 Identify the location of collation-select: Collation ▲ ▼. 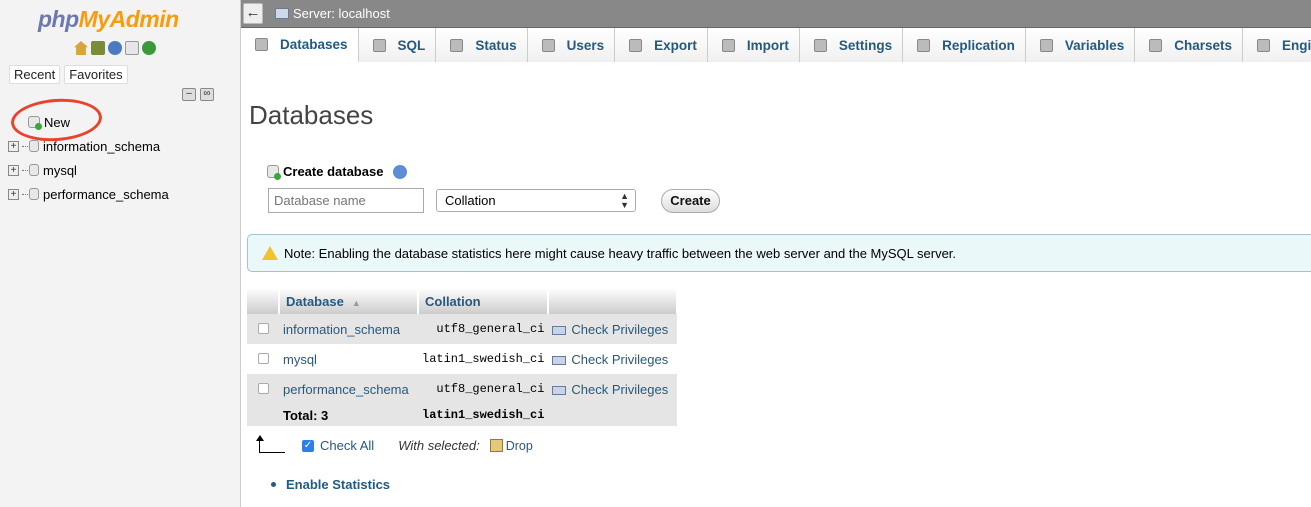
(536, 200).